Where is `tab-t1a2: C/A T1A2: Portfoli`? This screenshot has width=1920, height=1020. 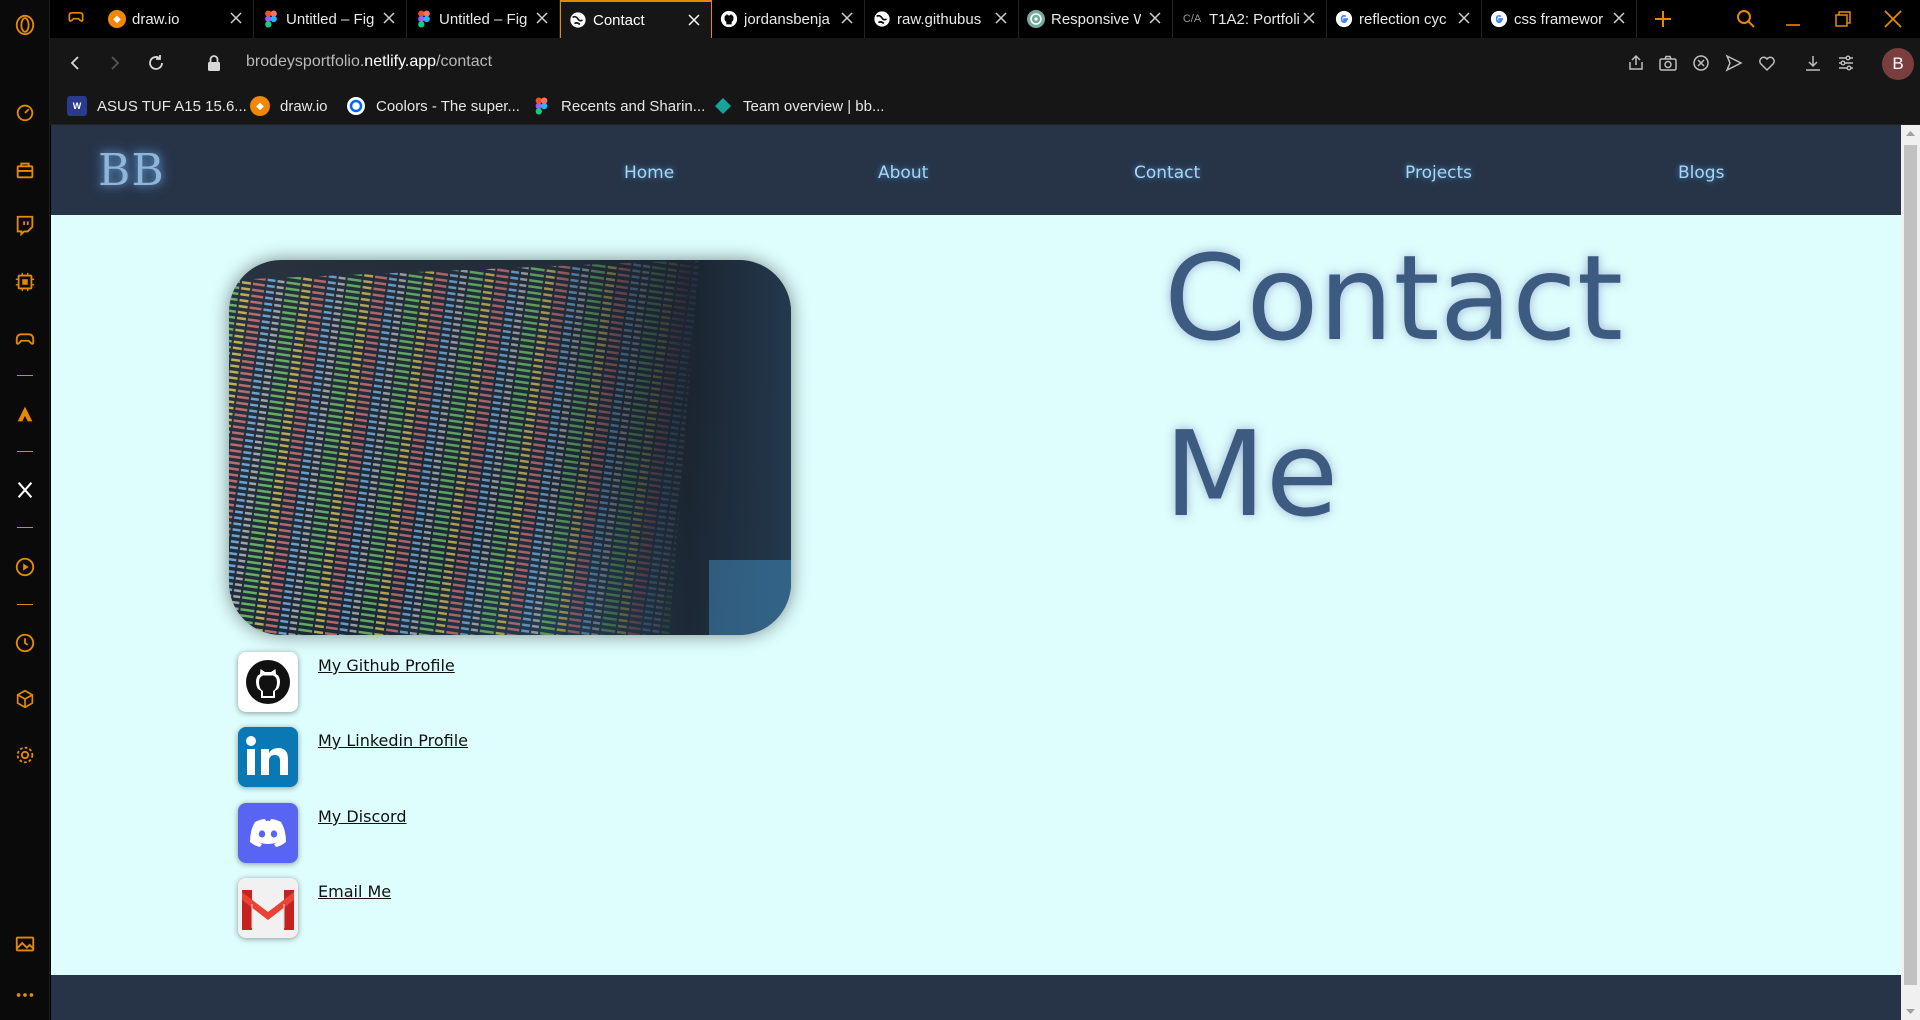 tab-t1a2: C/A T1A2: Portfoli is located at coordinates (1250, 19).